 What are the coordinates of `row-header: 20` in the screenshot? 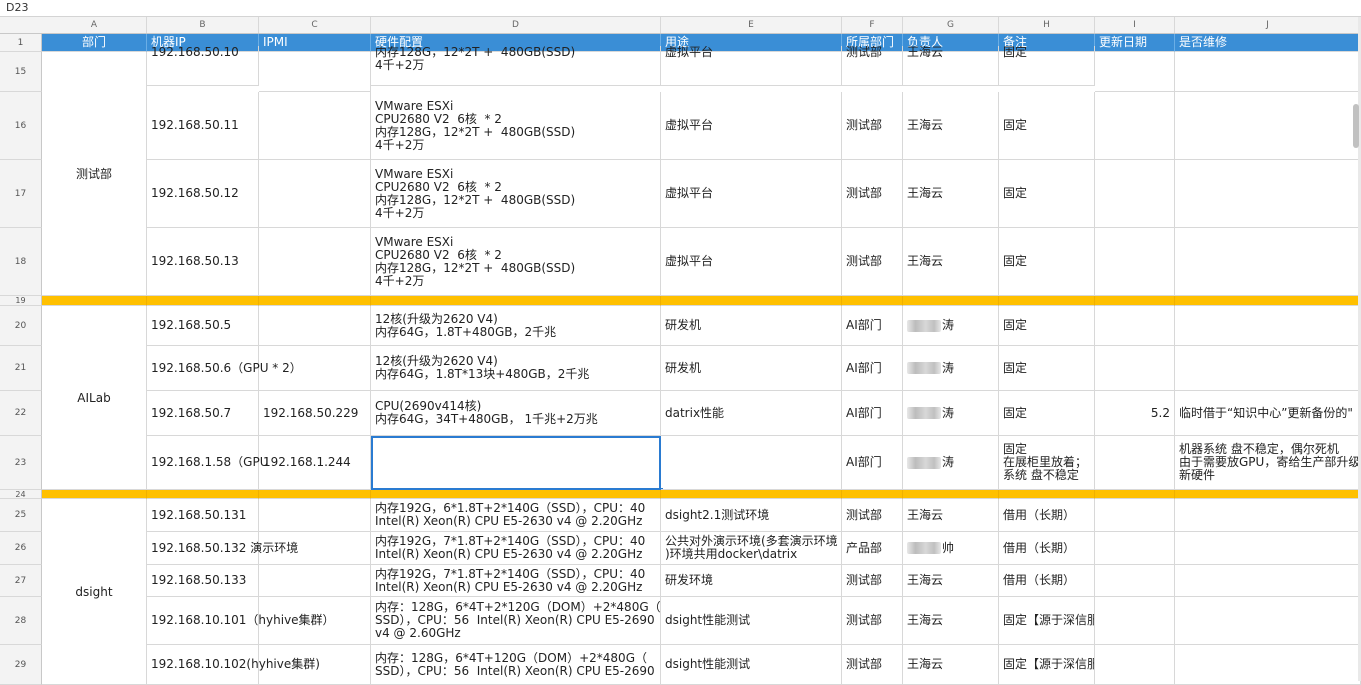 It's located at (21, 326).